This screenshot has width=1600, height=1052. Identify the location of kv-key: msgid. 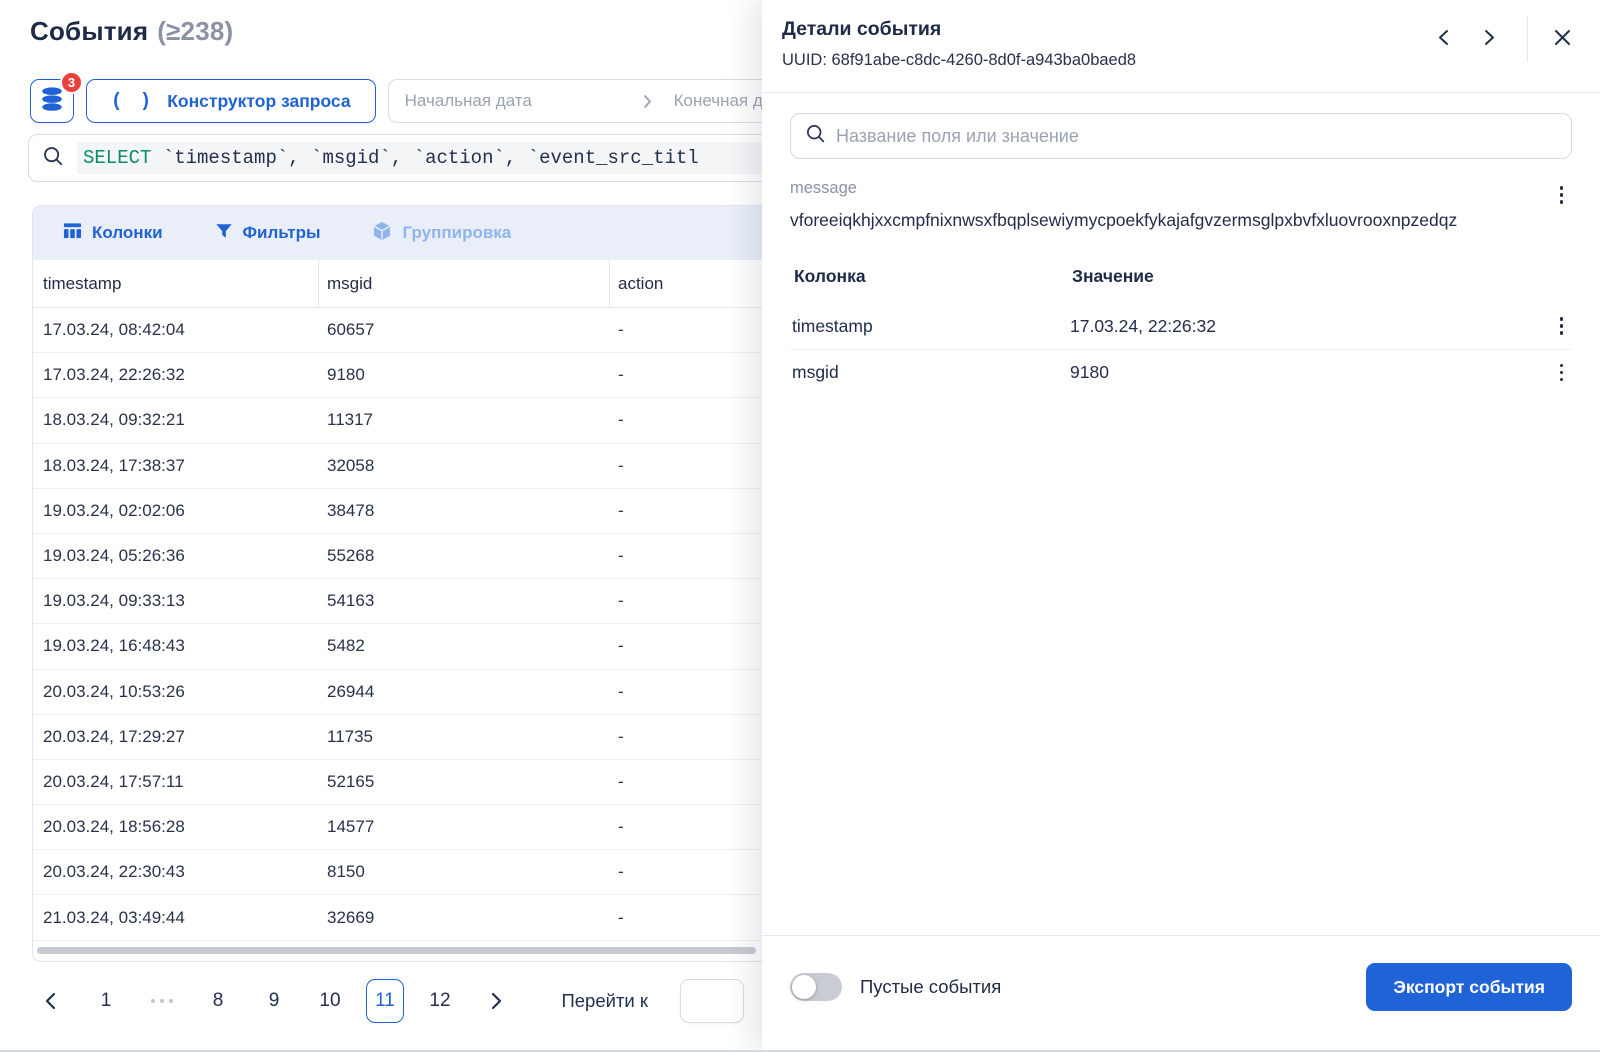
(815, 372).